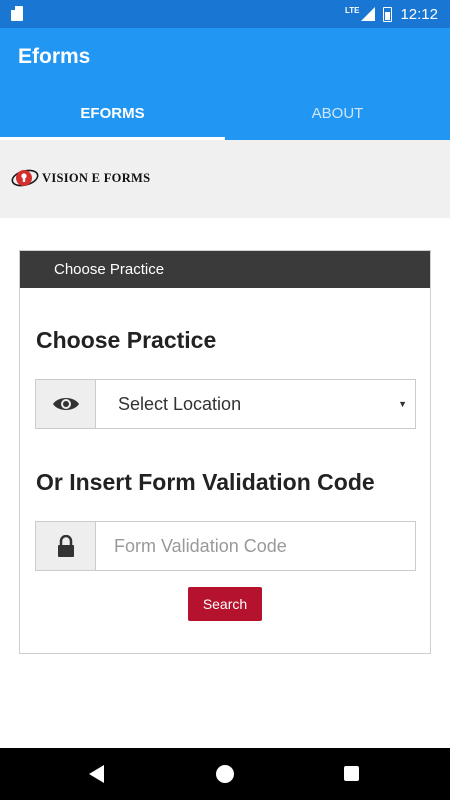 The height and width of the screenshot is (800, 450). I want to click on logo-text: VISION E FORMS, so click(96, 177).